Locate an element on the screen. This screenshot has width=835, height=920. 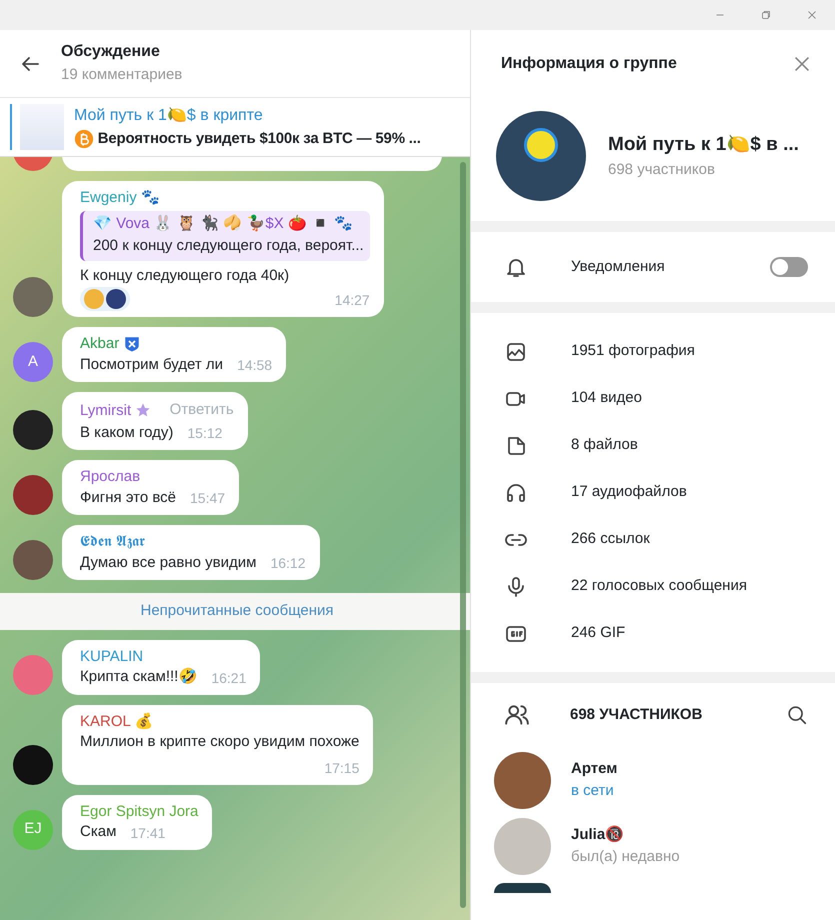
member-name: Артем is located at coordinates (594, 768).